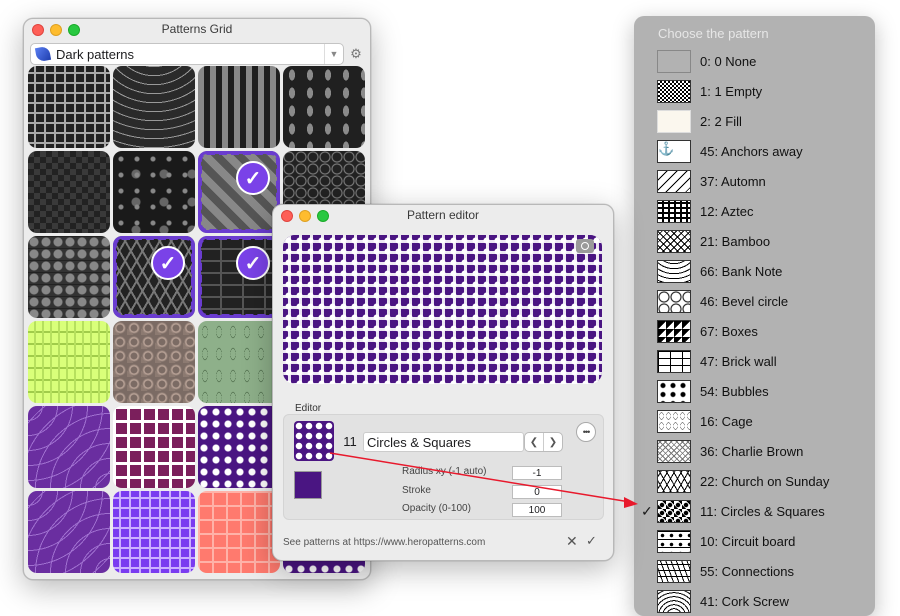 This screenshot has width=900, height=616. Describe the element at coordinates (537, 473) in the screenshot. I see `radius-field: -1` at that location.